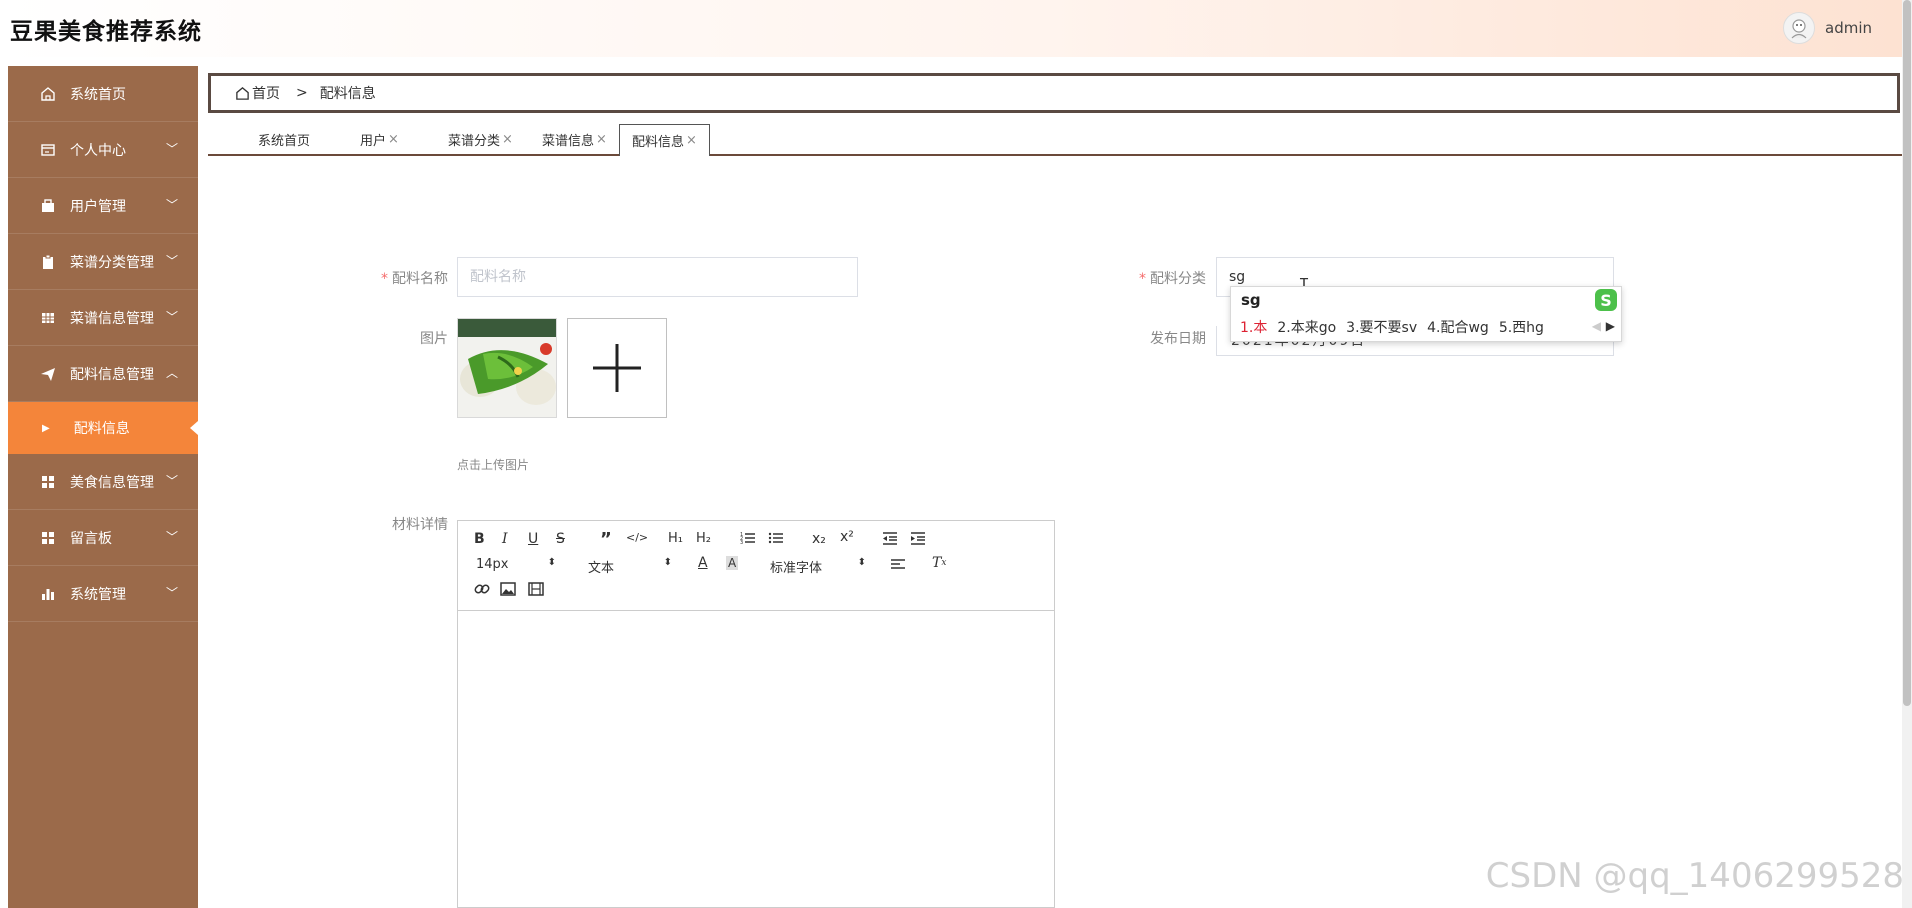  What do you see at coordinates (492, 564) in the screenshot?
I see `font-size-value: 14px` at bounding box center [492, 564].